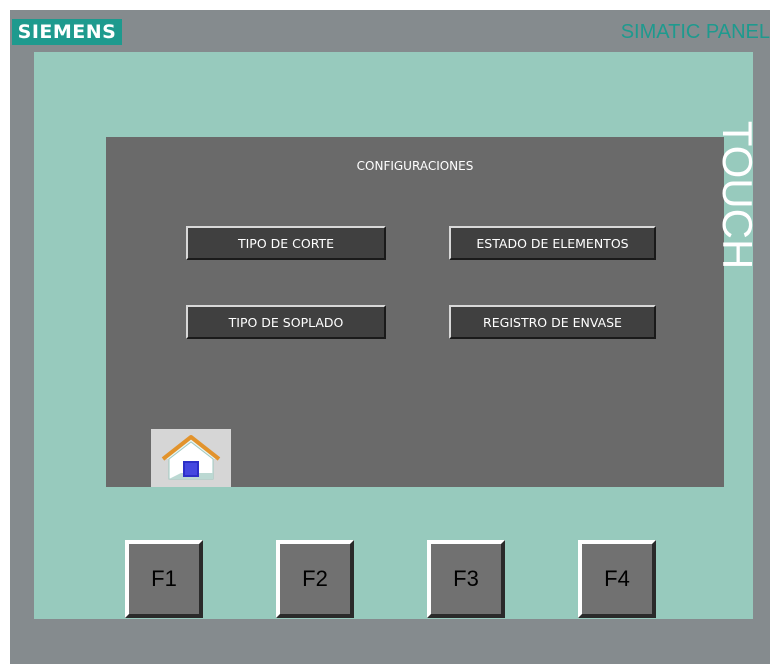 The width and height of the screenshot is (770, 664). Describe the element at coordinates (737, 194) in the screenshot. I see `touch-label: TOUCH` at that location.